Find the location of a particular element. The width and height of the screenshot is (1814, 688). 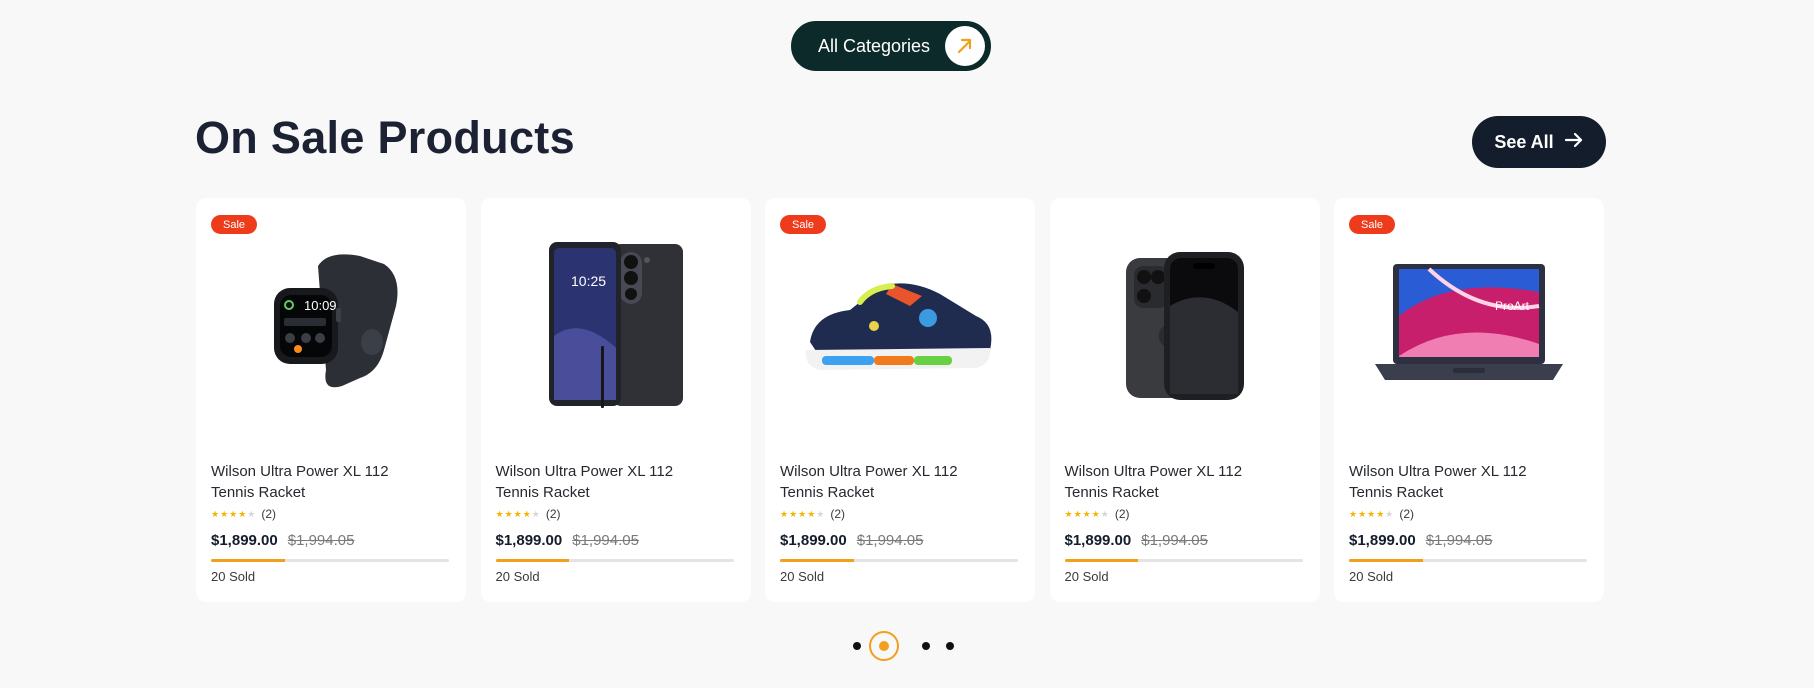

all-categories-button: All Categories is located at coordinates (891, 46).